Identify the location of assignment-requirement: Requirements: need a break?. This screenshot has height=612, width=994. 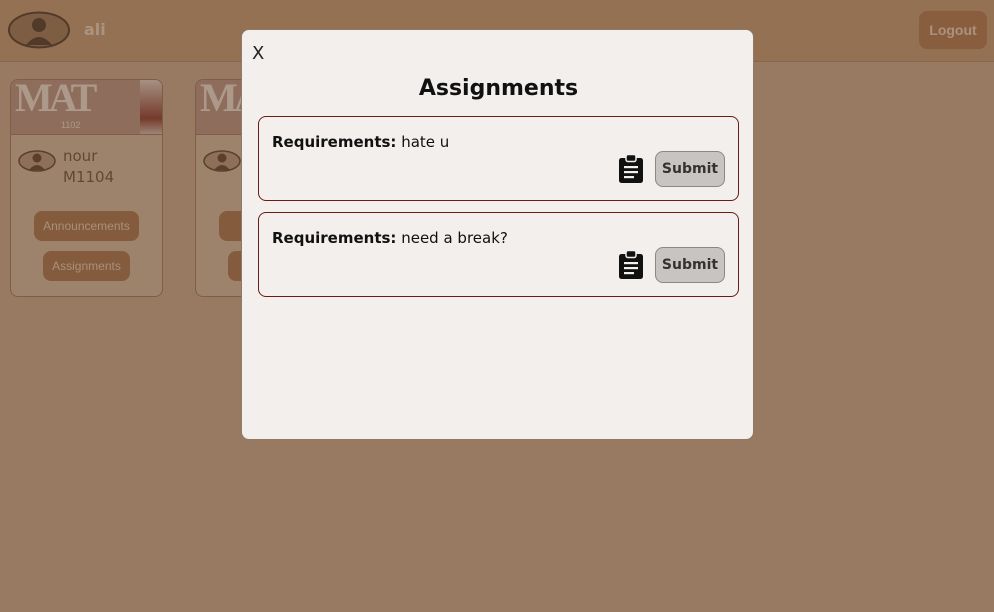
(390, 238).